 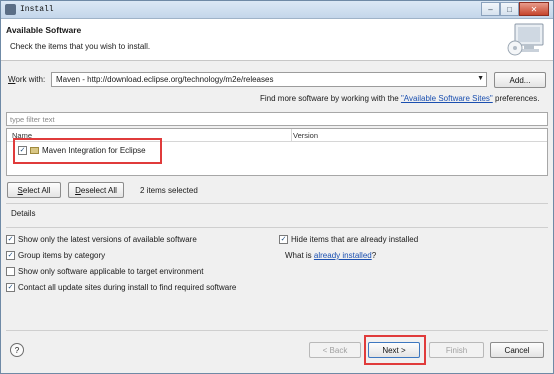 What do you see at coordinates (517, 350) in the screenshot?
I see `cancel-button: Cancel` at bounding box center [517, 350].